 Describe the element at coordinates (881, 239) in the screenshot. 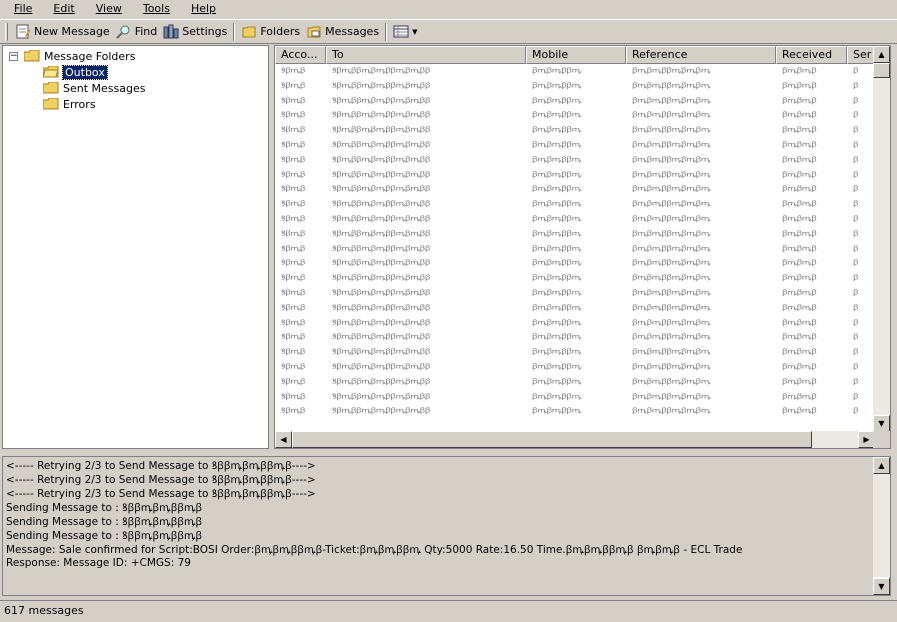

I see `list-vertical-scrollbar: ▲ ▼` at that location.